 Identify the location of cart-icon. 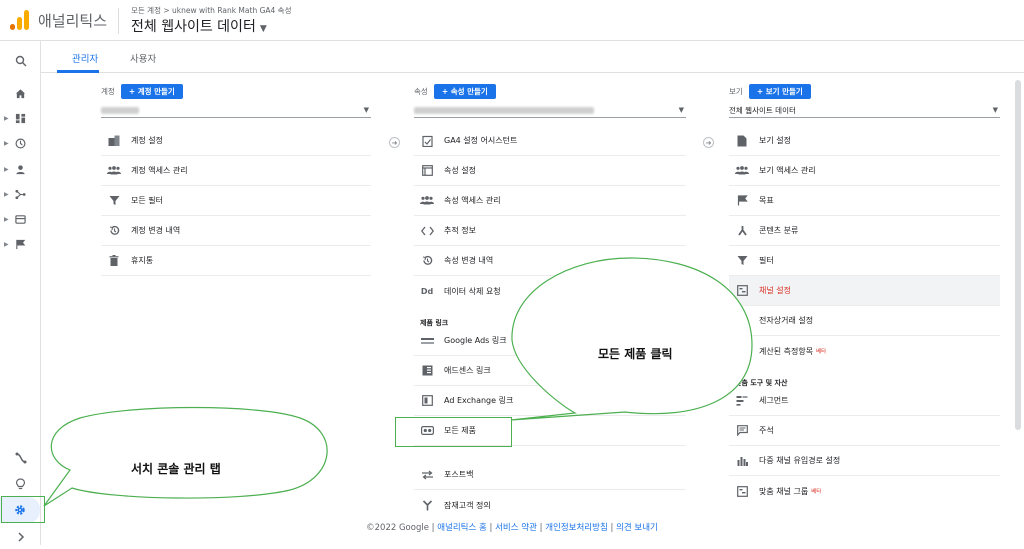
(742, 321).